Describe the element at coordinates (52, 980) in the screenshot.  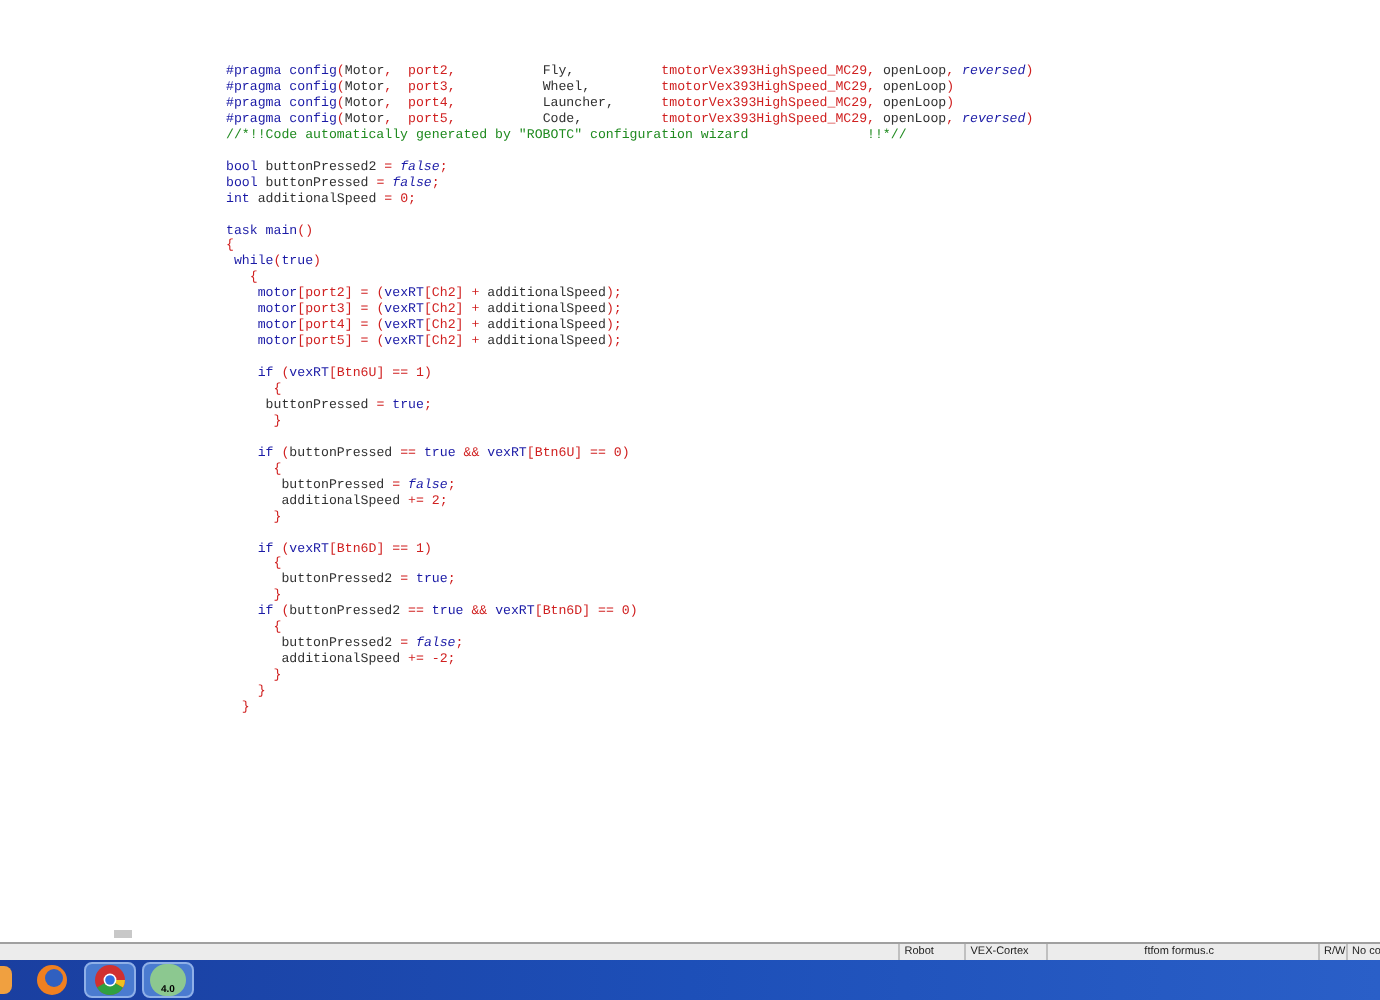
I see `globe-icon` at that location.